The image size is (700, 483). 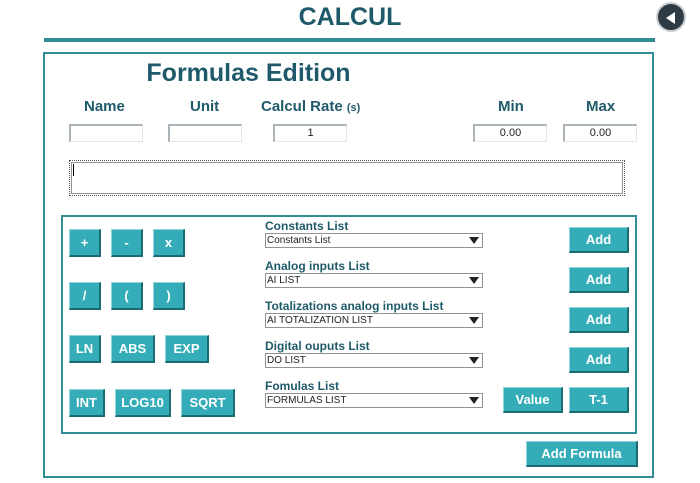 I want to click on open-paren-button: (, so click(x=127, y=296).